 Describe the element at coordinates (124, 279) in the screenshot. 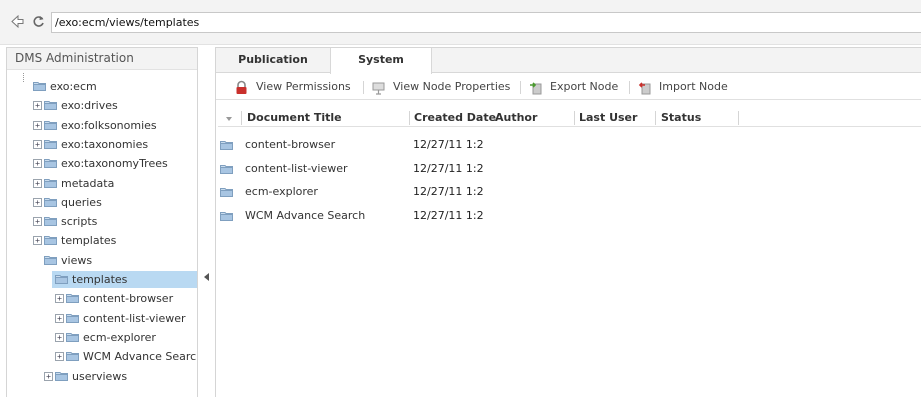

I see `tree-item: templates` at that location.